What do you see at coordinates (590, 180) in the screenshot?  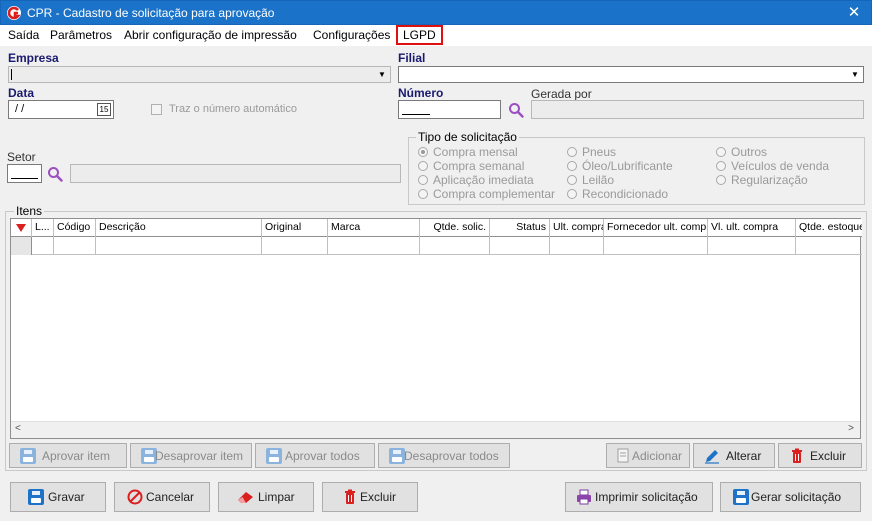 I see `radio-leilao: Leilão` at bounding box center [590, 180].